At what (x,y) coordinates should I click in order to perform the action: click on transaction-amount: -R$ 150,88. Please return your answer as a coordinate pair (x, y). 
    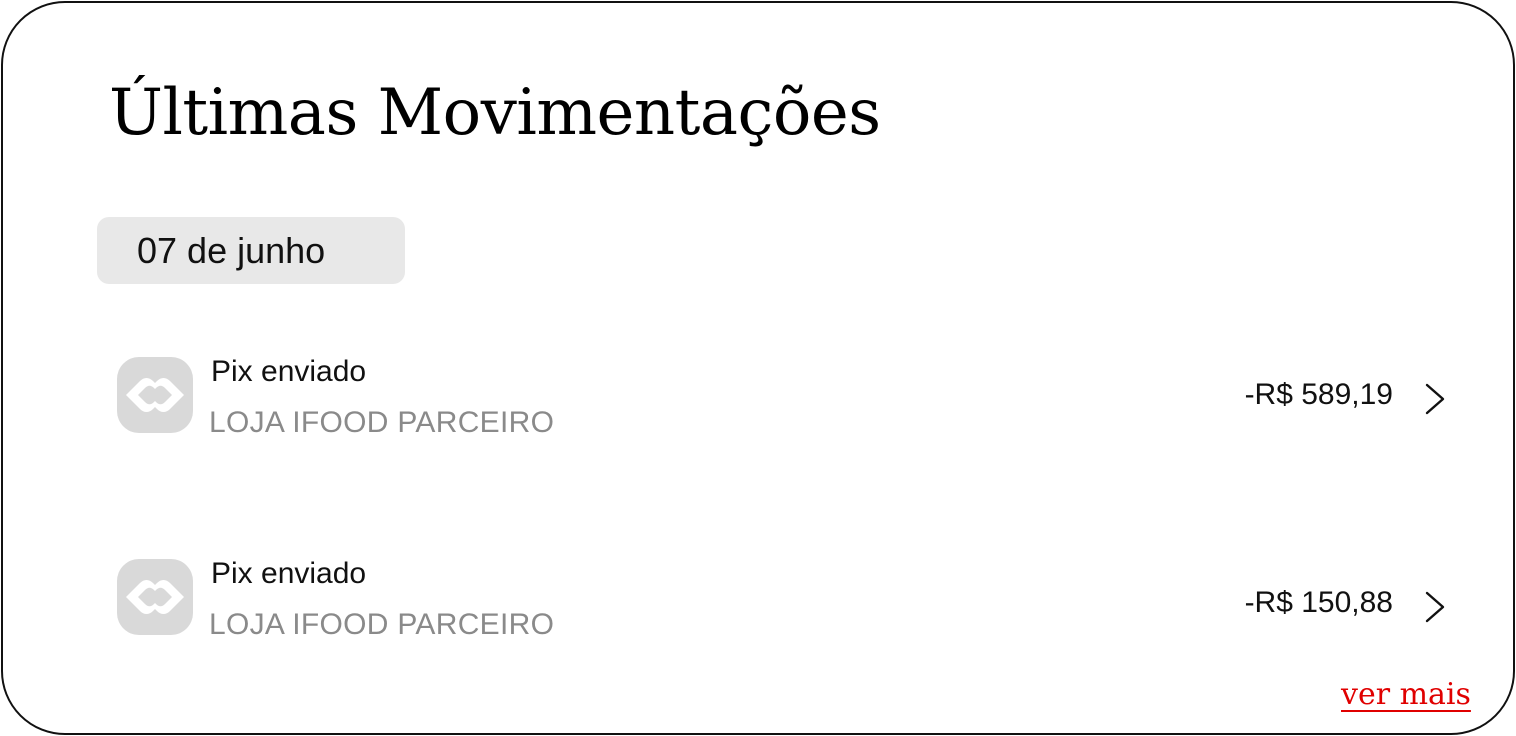
    Looking at the image, I should click on (1318, 602).